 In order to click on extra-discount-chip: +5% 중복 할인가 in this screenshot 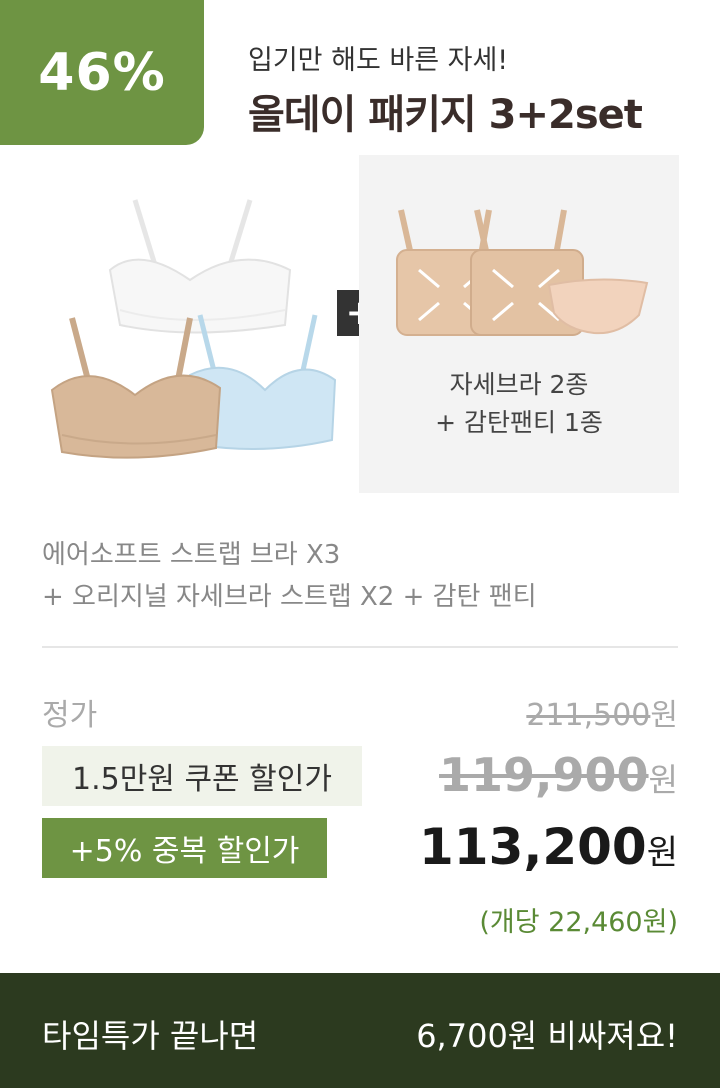, I will do `click(184, 848)`.